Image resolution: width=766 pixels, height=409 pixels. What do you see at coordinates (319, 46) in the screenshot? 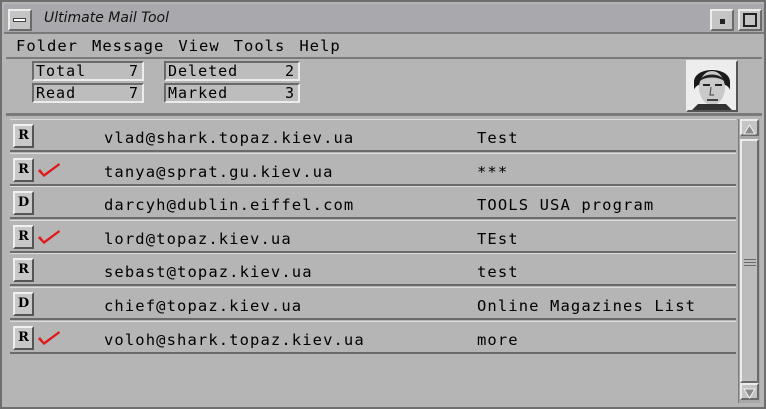
I see `menu-help: Help` at bounding box center [319, 46].